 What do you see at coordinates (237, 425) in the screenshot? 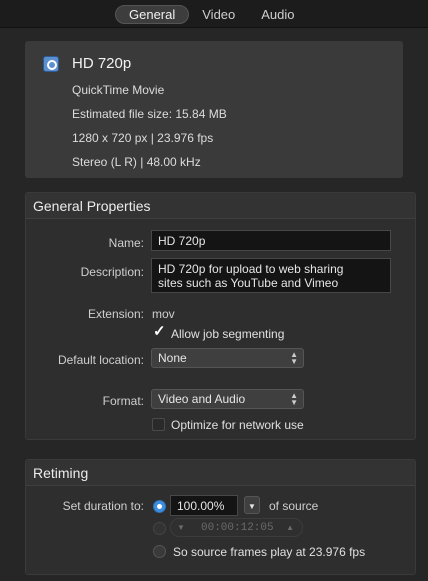
I see `optimize-network-label: Optimize for network use` at bounding box center [237, 425].